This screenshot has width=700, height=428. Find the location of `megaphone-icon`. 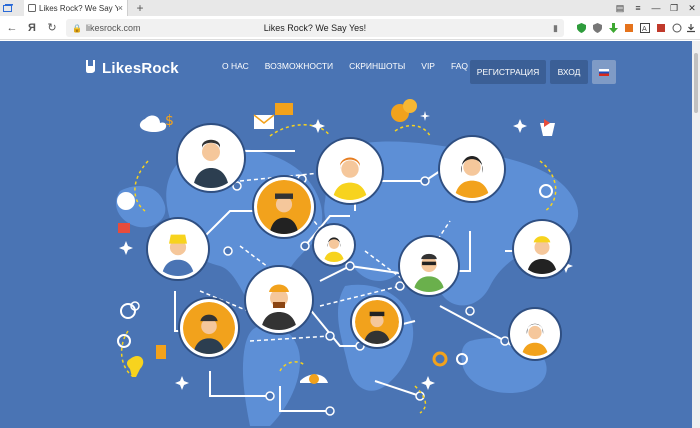

megaphone-icon is located at coordinates (124, 228).